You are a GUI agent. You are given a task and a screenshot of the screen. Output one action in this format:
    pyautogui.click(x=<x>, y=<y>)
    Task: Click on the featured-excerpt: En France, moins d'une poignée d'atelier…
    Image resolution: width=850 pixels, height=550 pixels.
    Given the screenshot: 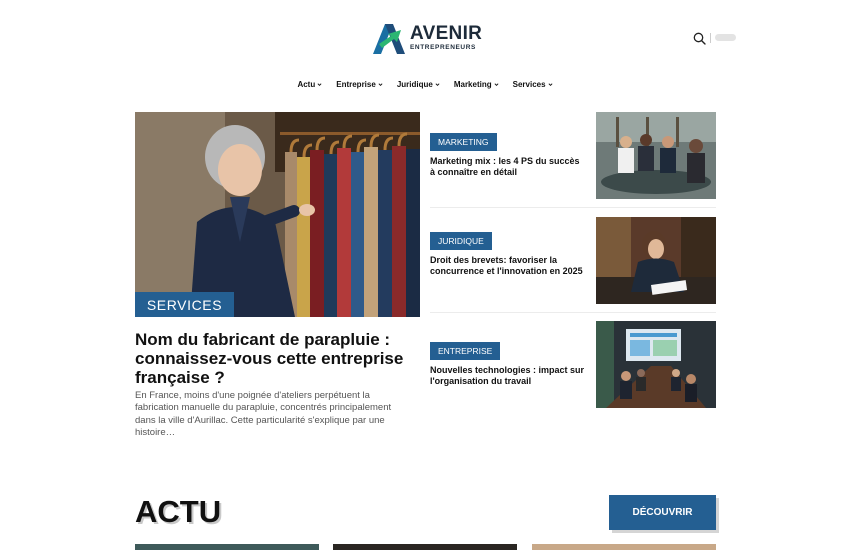 What is the action you would take?
    pyautogui.click(x=263, y=414)
    